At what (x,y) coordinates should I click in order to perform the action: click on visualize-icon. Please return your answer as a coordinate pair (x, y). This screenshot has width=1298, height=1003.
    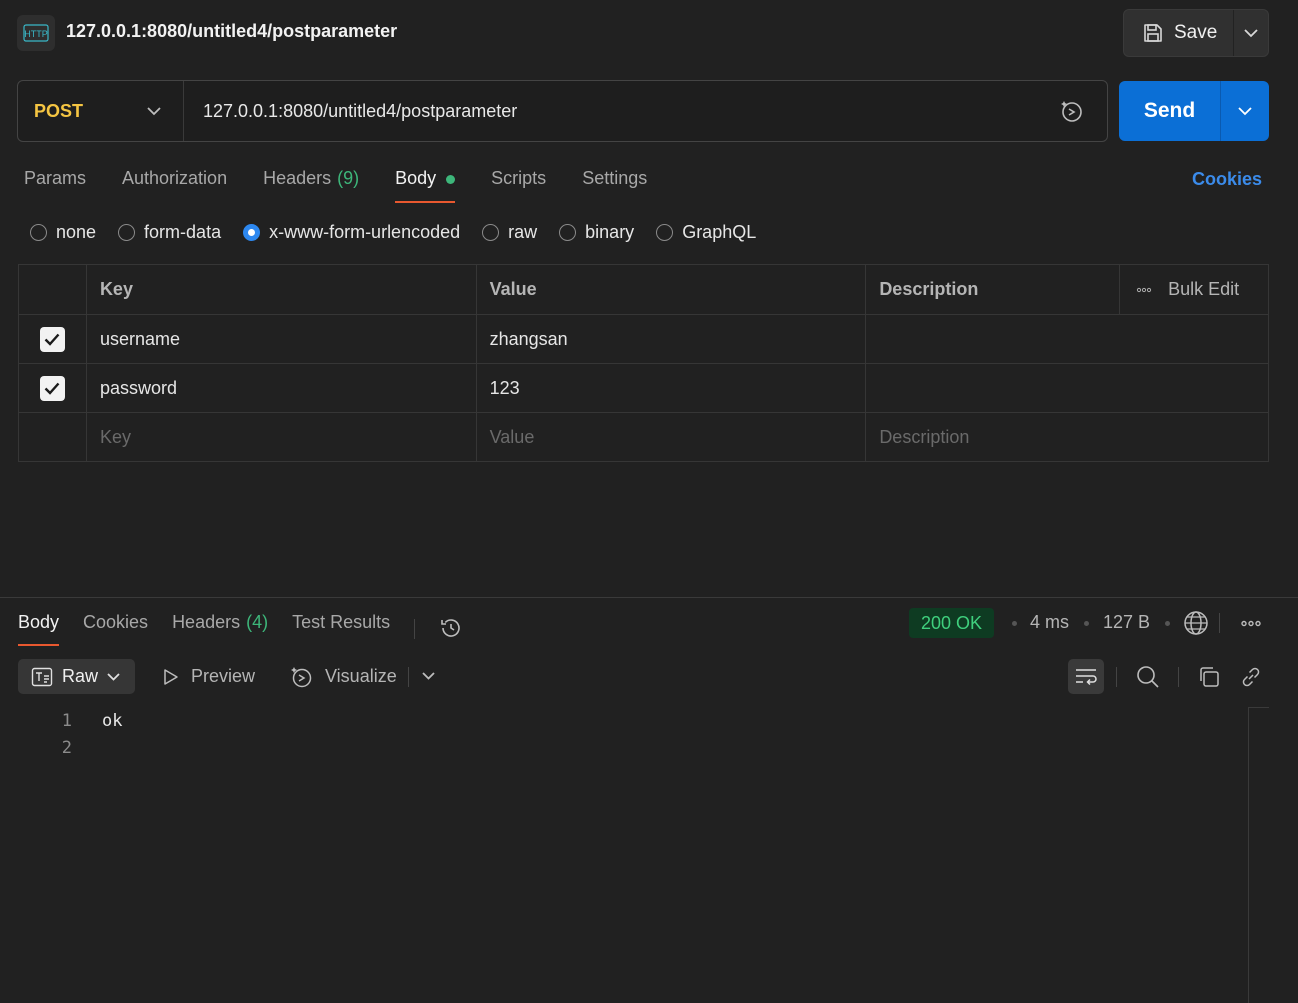
    Looking at the image, I should click on (302, 677).